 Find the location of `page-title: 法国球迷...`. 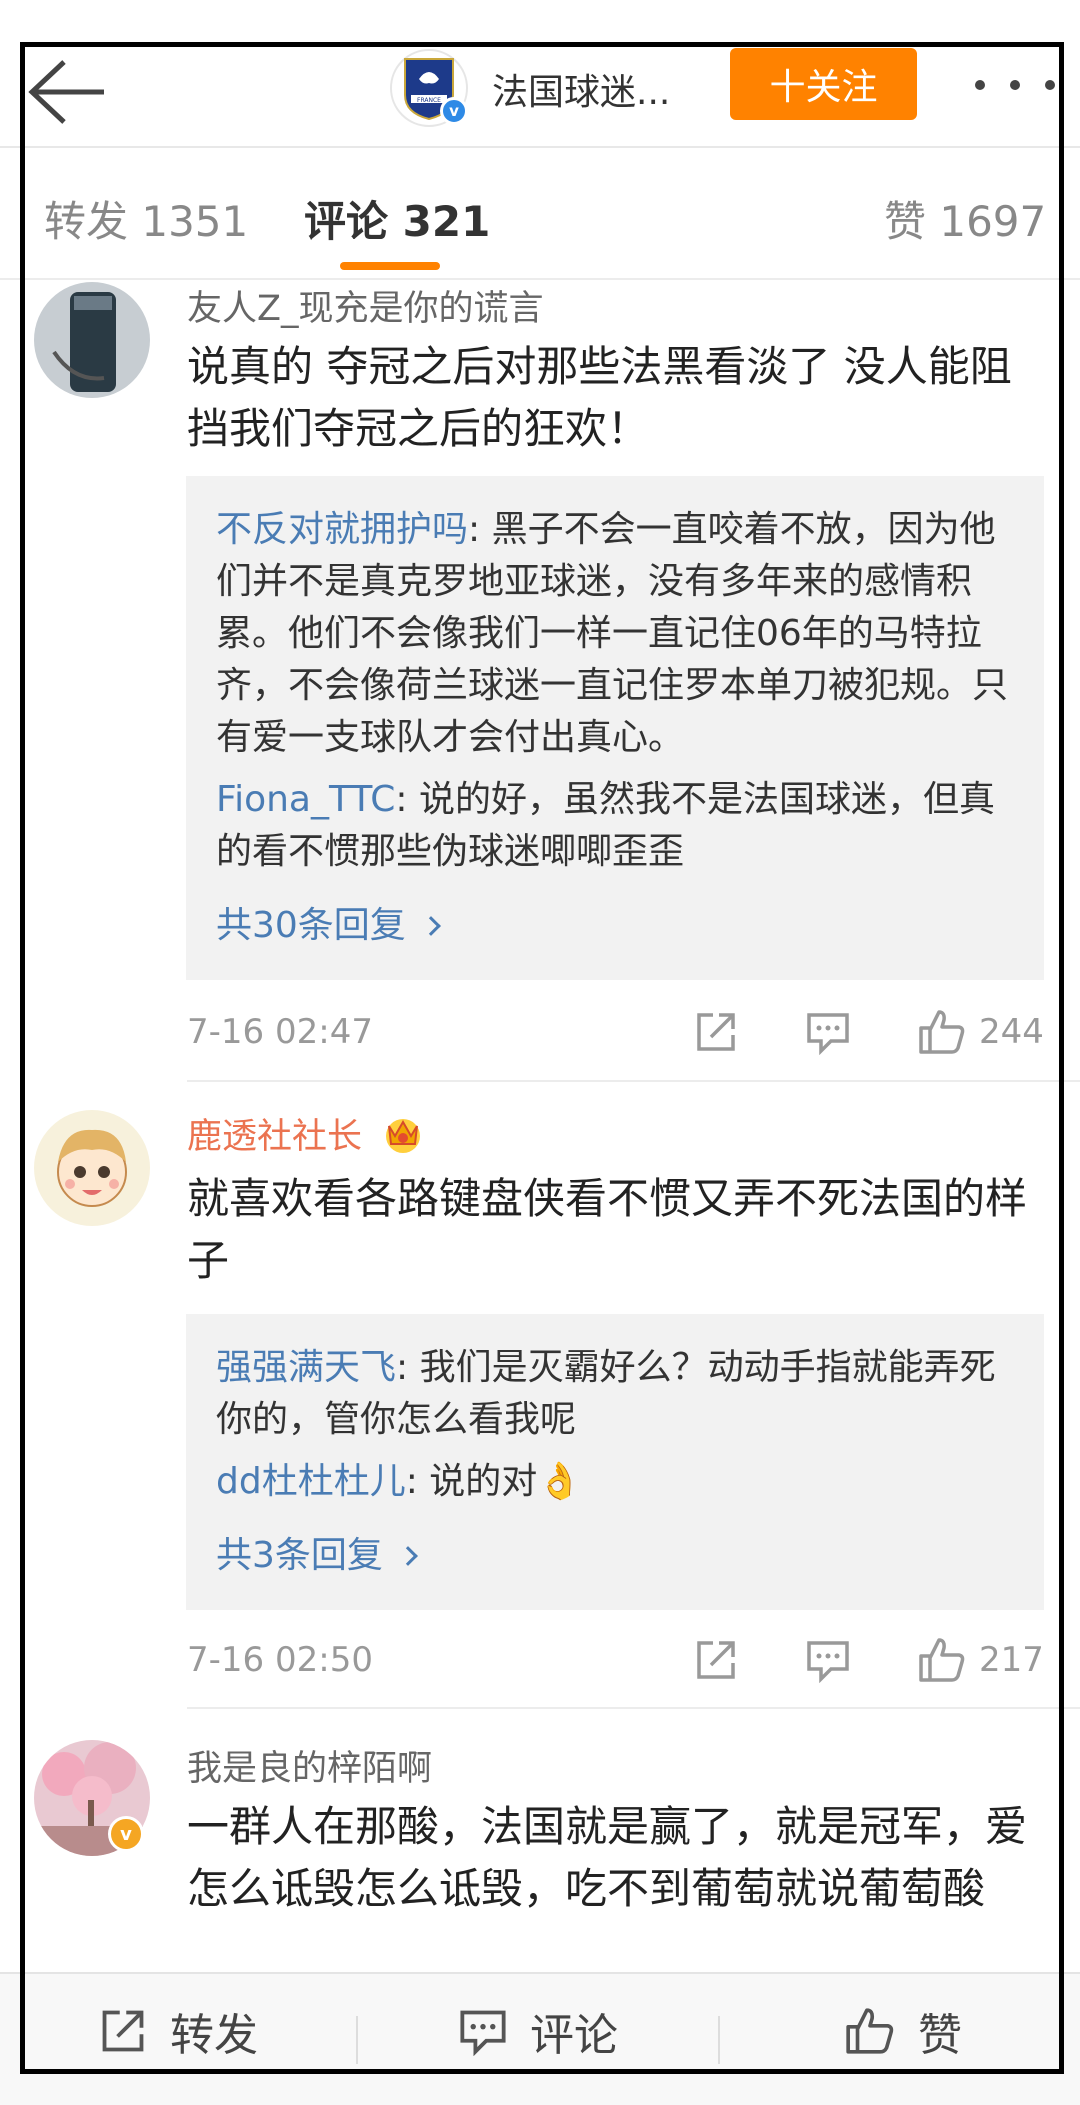

page-title: 法国球迷... is located at coordinates (581, 89).